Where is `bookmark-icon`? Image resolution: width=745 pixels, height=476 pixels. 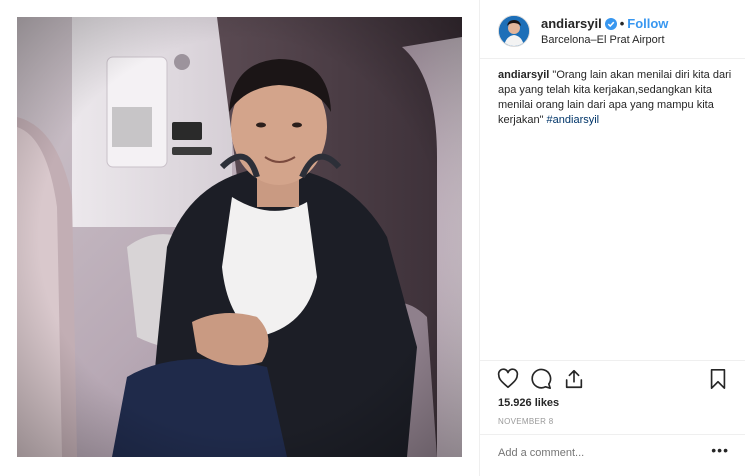
bookmark-icon is located at coordinates (719, 380).